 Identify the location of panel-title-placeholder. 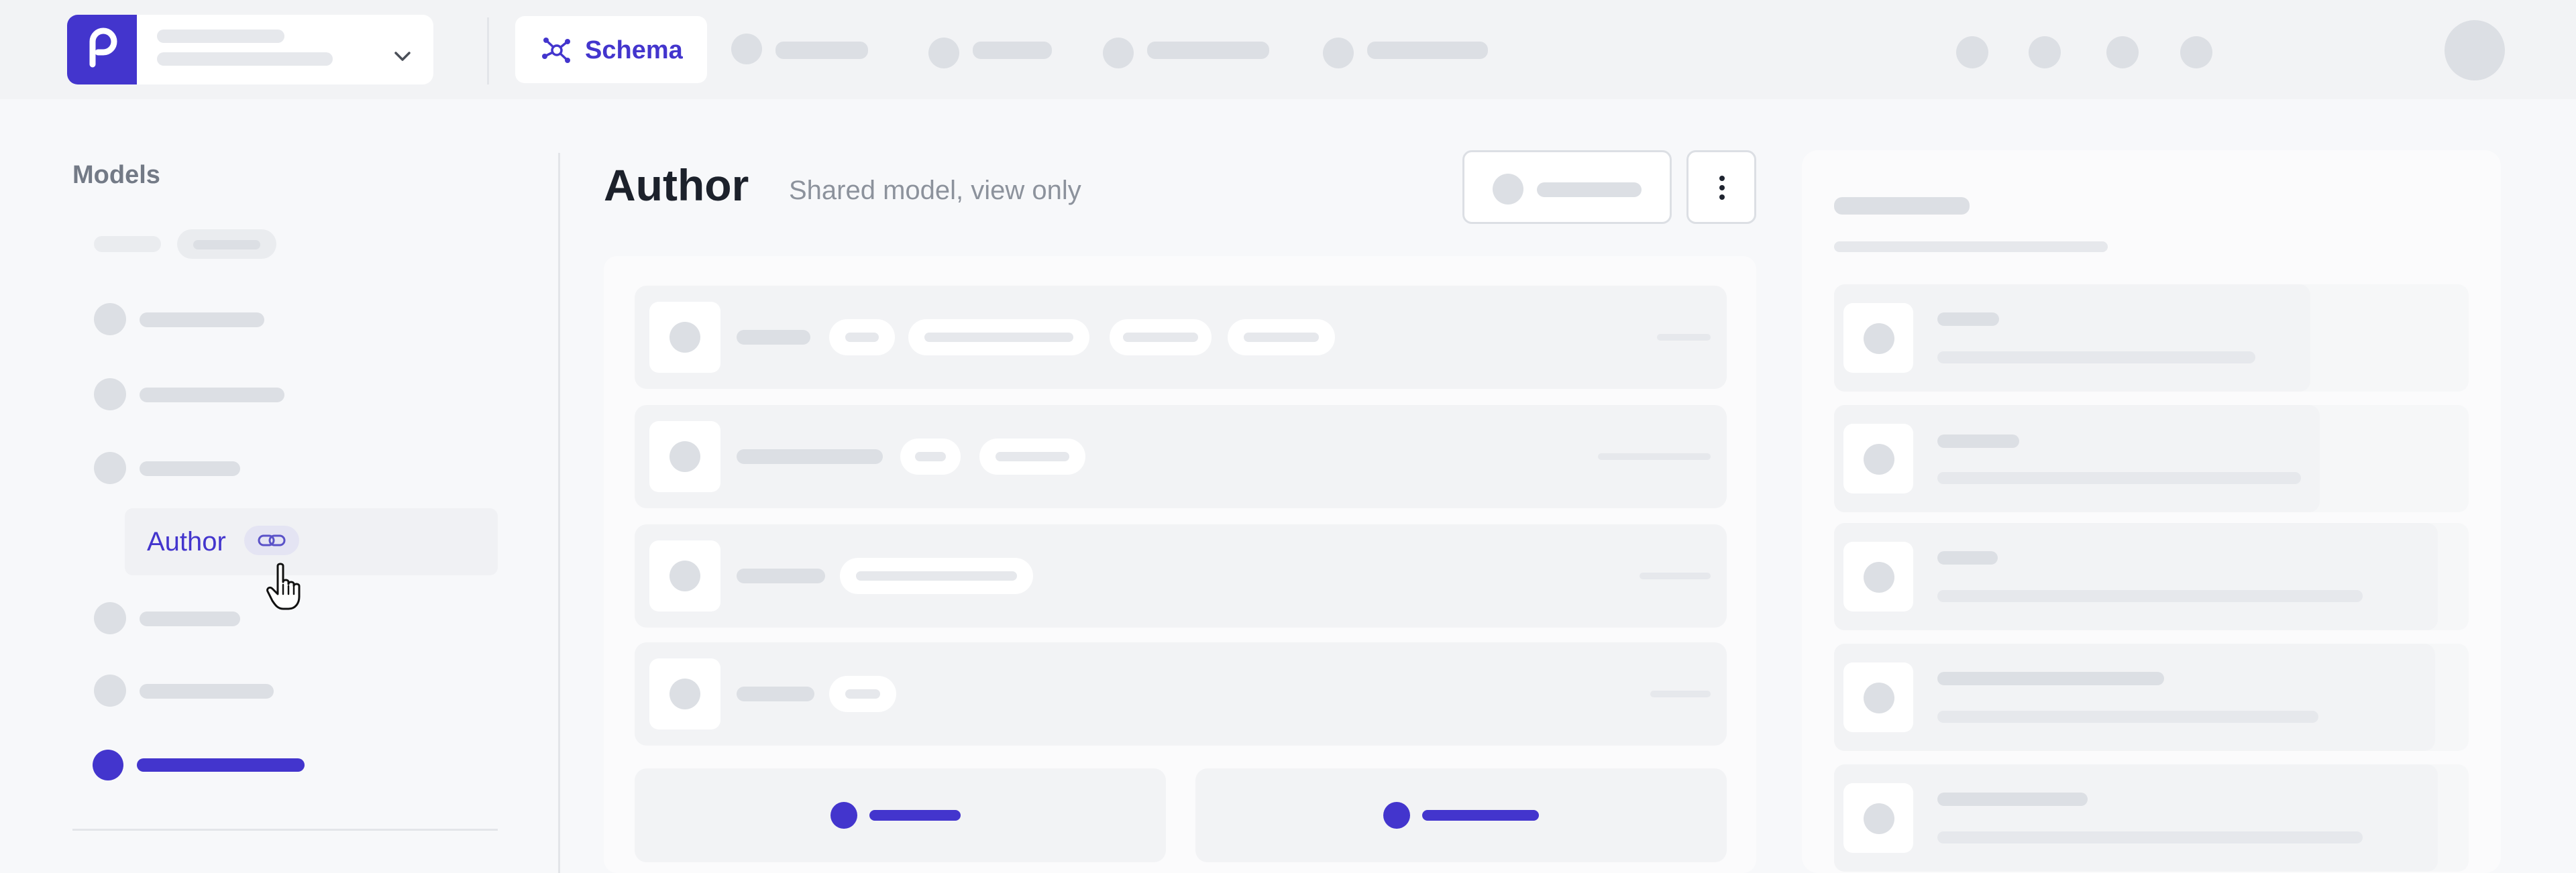
(1902, 206).